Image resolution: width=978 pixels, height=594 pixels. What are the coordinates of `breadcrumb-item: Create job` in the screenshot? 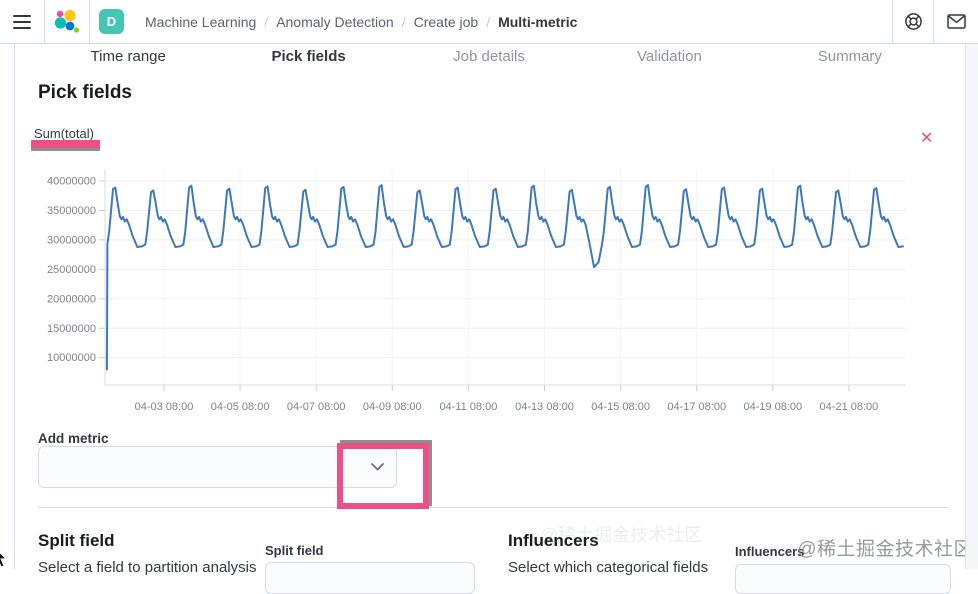 It's located at (446, 22).